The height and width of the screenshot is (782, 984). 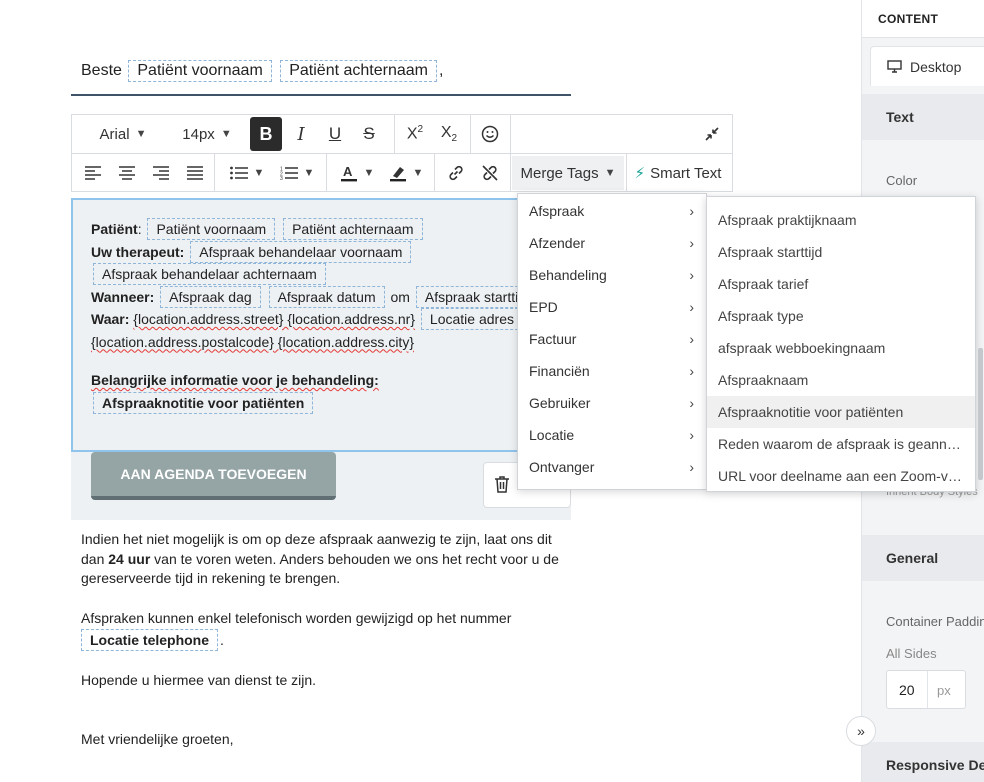 I want to click on text: dan, so click(x=93, y=558).